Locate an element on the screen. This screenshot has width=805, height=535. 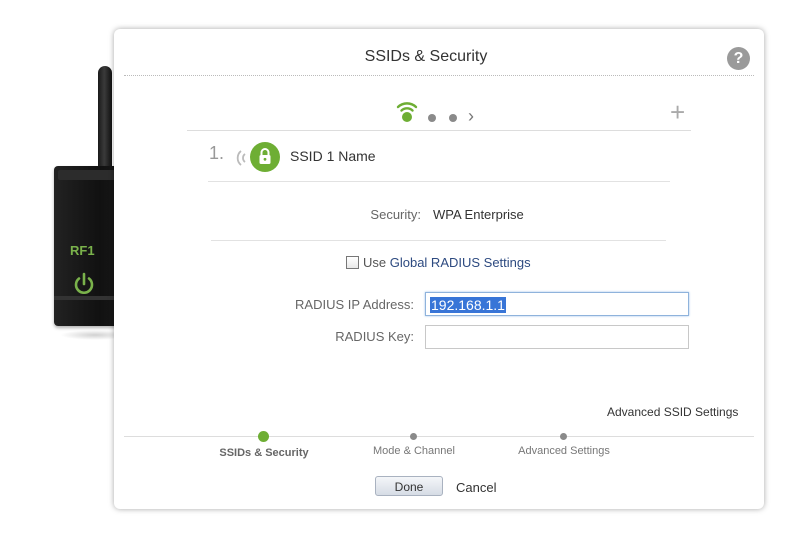
power-icon is located at coordinates (84, 283).